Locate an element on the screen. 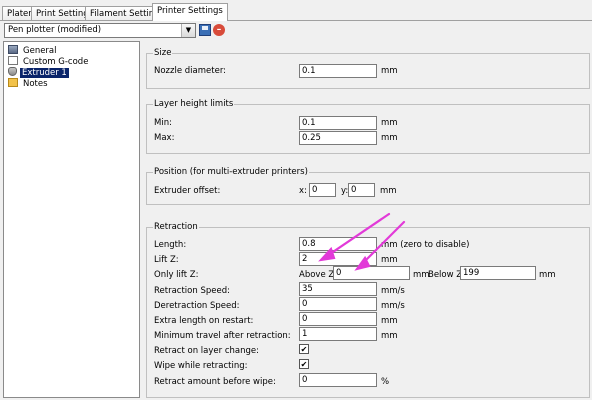 This screenshot has width=592, height=400. min-unit: mm is located at coordinates (389, 123).